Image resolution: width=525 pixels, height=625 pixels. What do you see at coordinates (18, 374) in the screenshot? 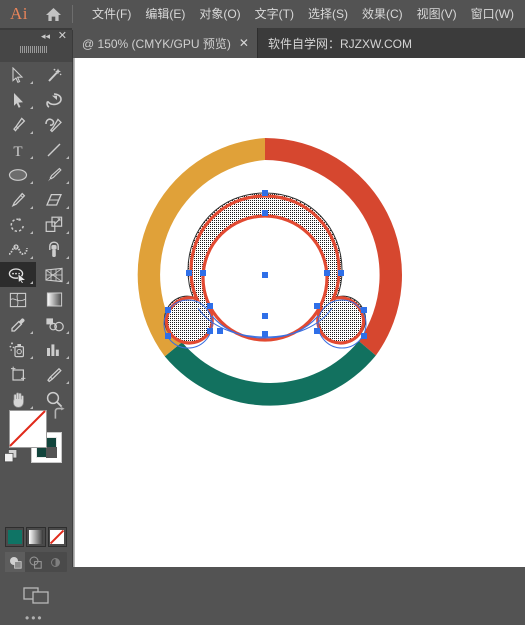
I see `artboard-tool` at bounding box center [18, 374].